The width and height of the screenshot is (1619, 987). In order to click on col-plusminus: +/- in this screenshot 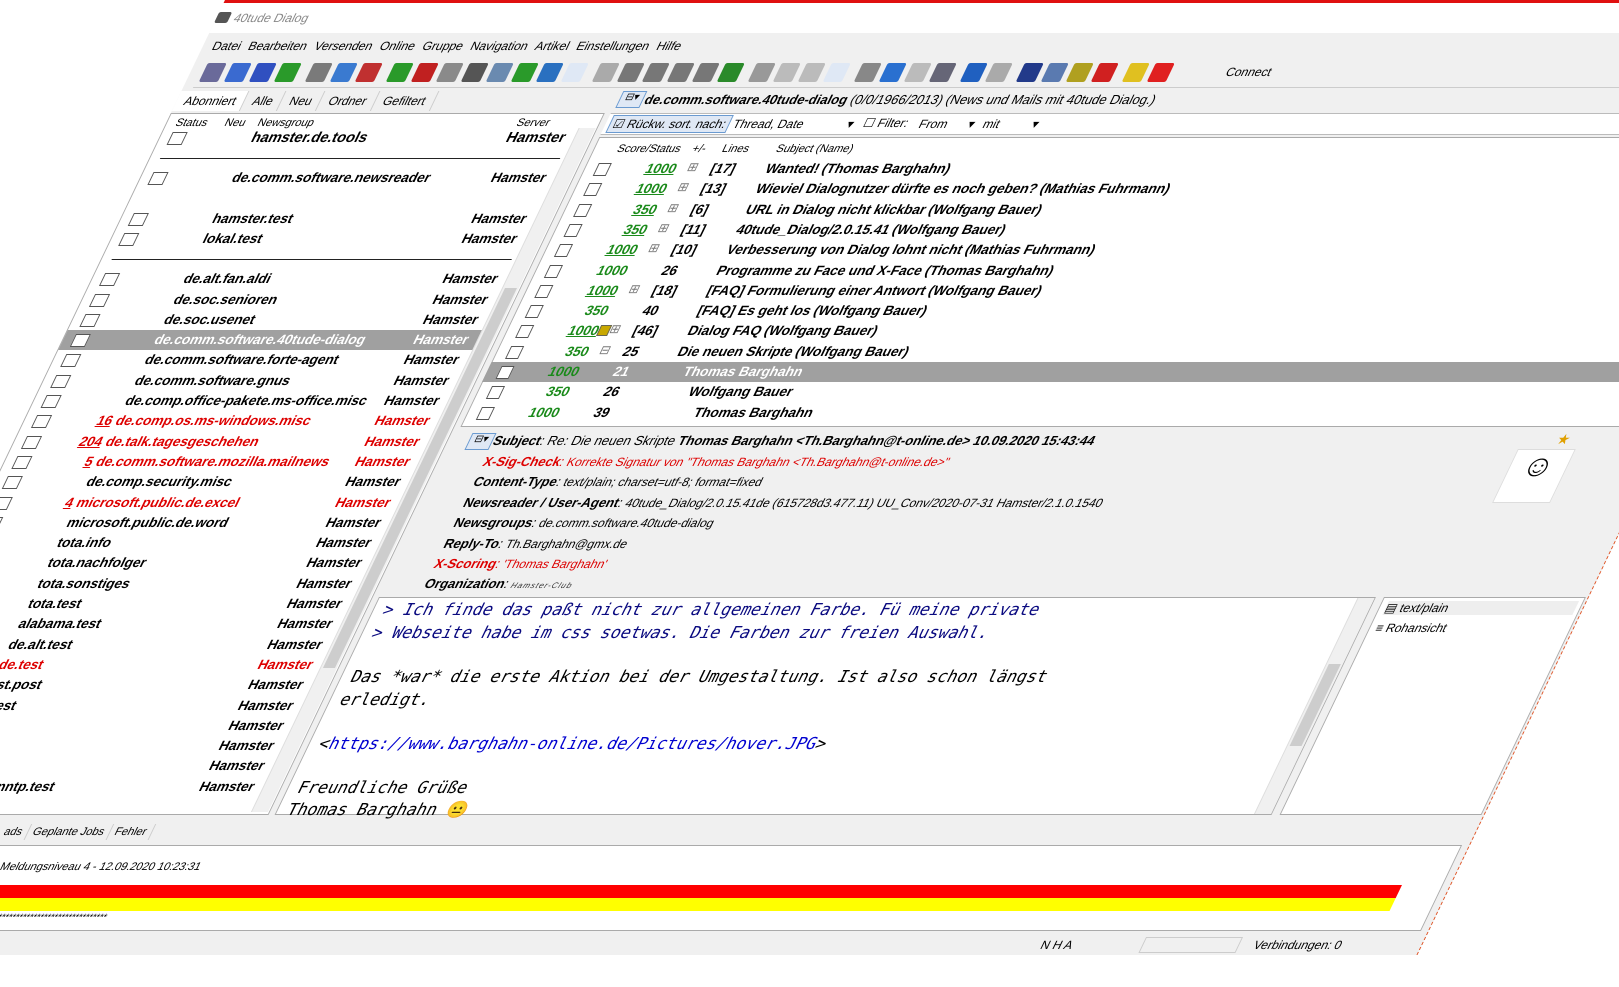, I will do `click(699, 149)`.